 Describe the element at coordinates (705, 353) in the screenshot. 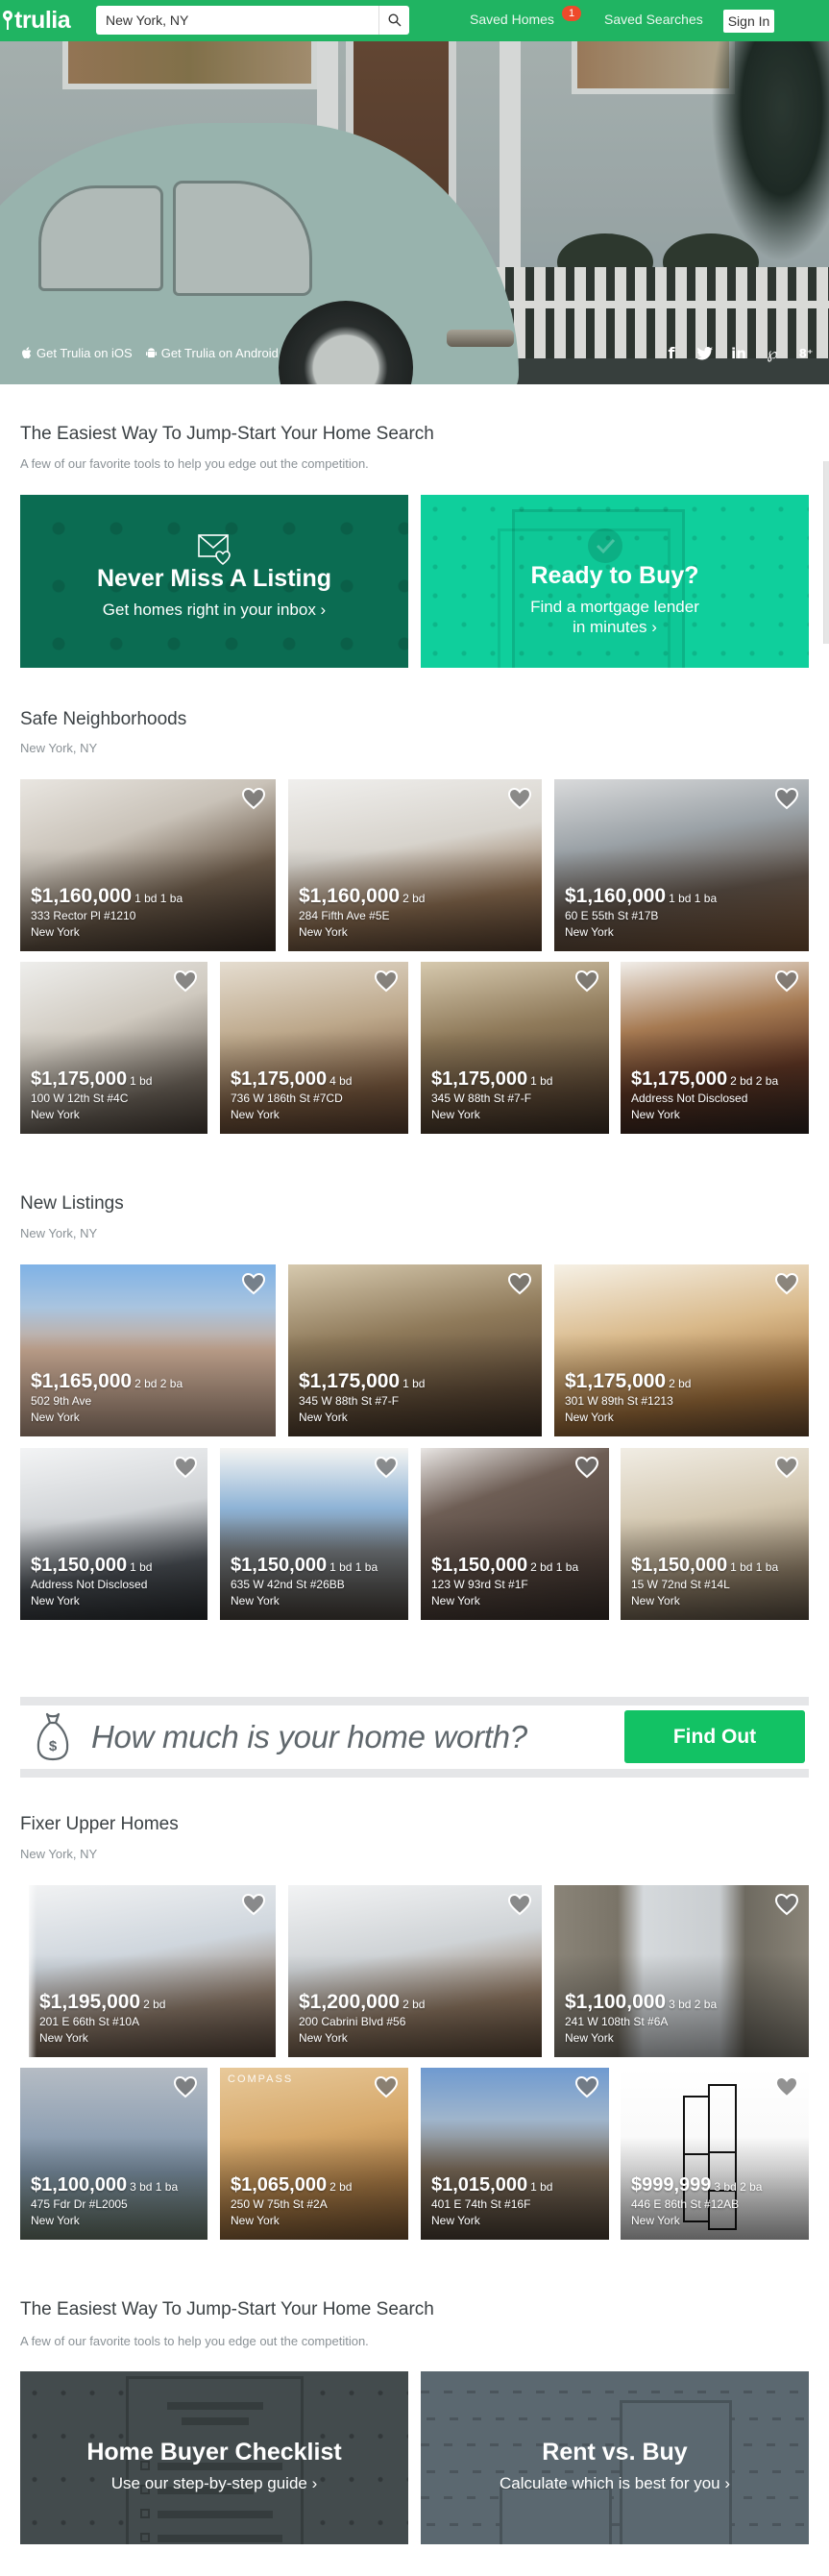

I see `twitter-icon` at that location.